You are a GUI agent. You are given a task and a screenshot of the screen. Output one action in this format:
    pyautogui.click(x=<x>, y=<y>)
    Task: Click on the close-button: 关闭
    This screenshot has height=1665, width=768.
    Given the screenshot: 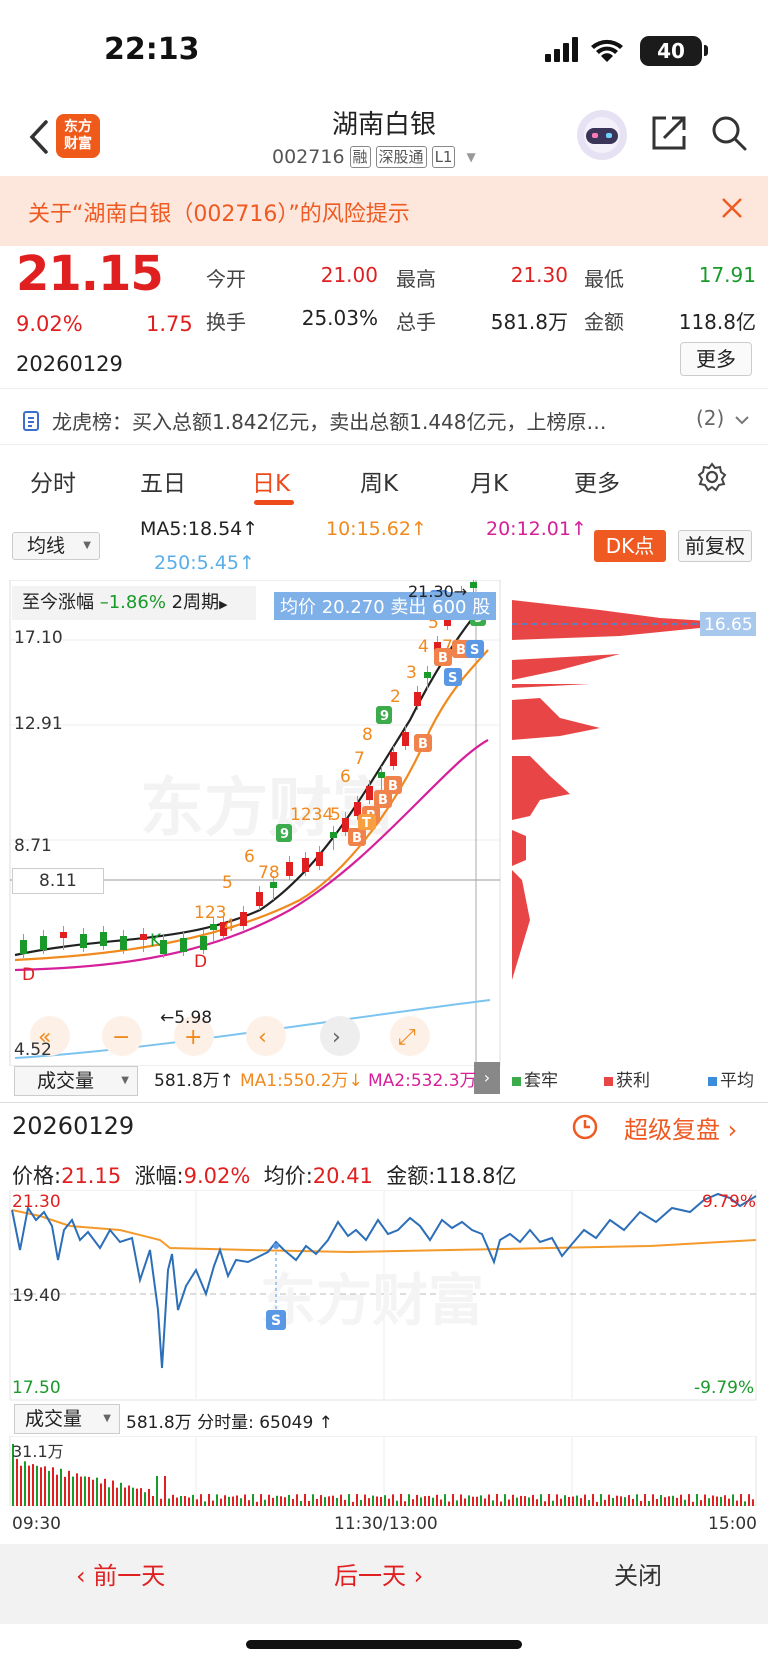 What is the action you would take?
    pyautogui.click(x=638, y=1573)
    